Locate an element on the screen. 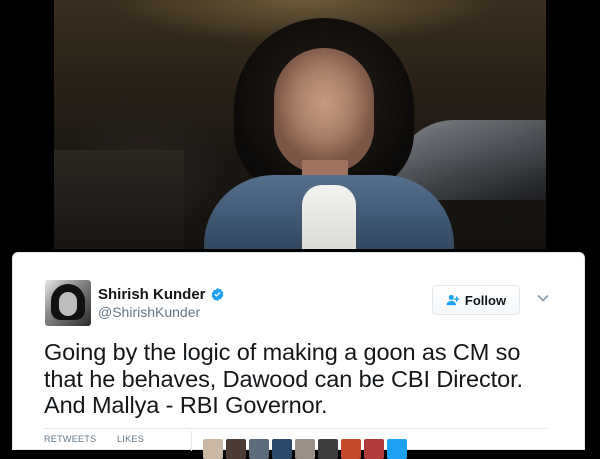 The width and height of the screenshot is (600, 459). user-handle: @ShirishKunder is located at coordinates (149, 312).